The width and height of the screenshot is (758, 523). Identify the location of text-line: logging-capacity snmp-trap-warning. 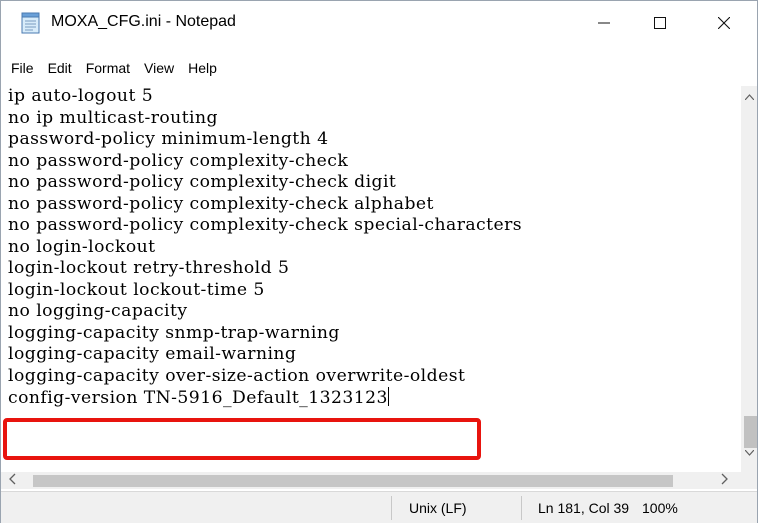
(174, 332).